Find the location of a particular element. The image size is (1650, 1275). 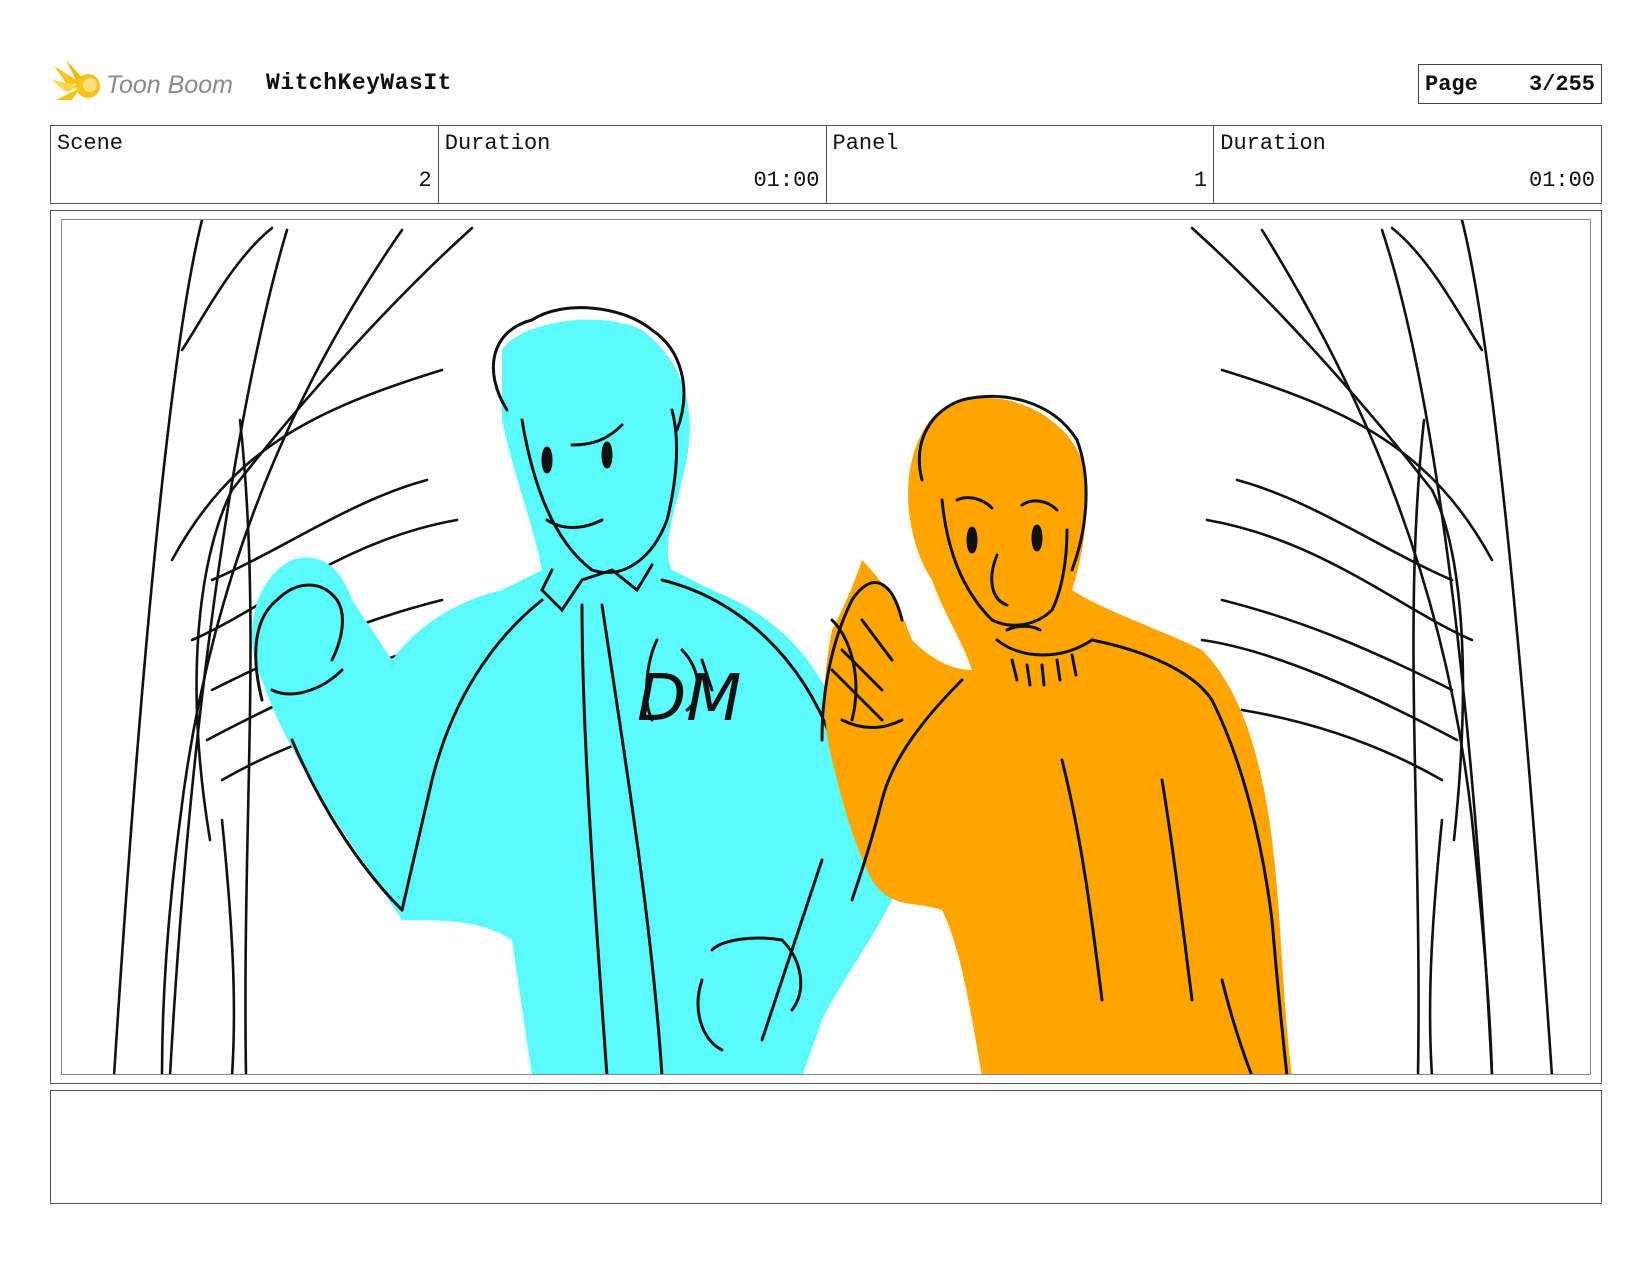

scene-cell: Scene 2 is located at coordinates (245, 164).